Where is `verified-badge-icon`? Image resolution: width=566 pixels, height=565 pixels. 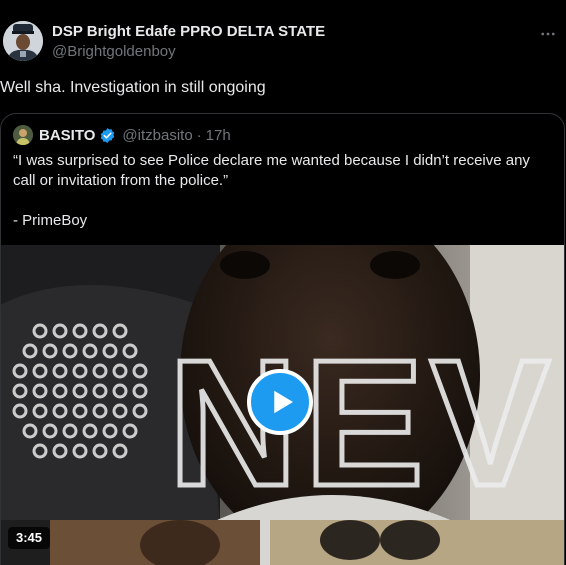 verified-badge-icon is located at coordinates (108, 135).